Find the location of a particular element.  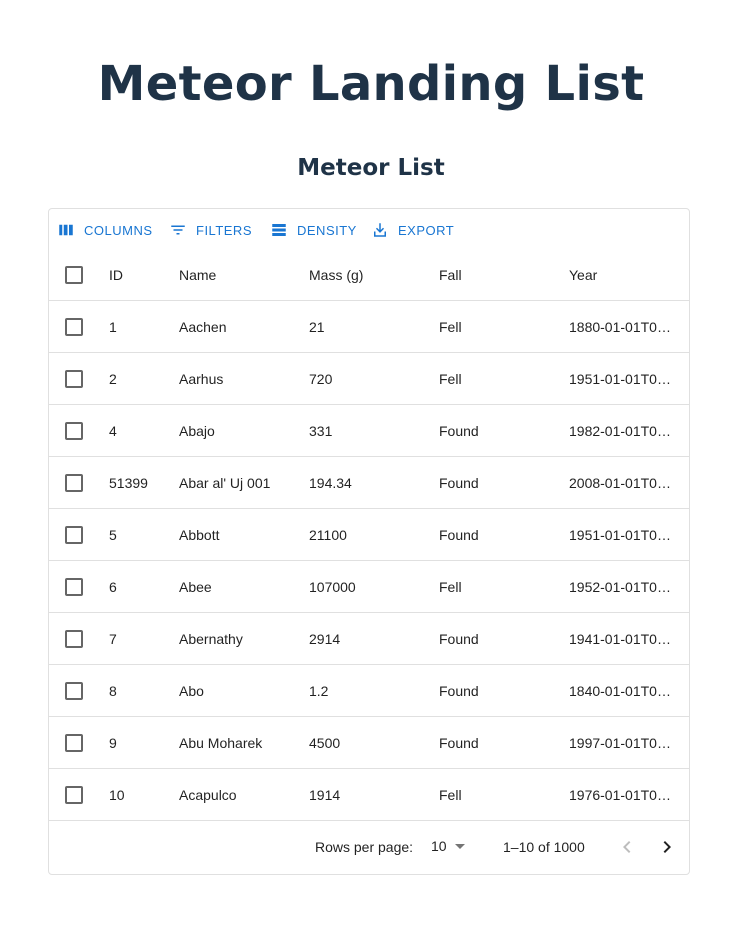

id-cell: 10 is located at coordinates (117, 794).